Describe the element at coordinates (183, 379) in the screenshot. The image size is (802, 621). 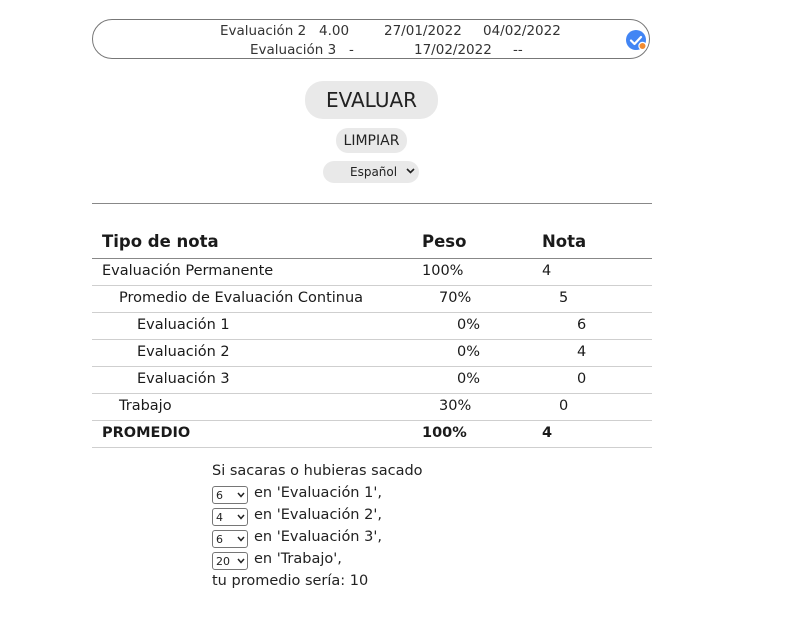
I see `row-label: Evaluación 3` at that location.